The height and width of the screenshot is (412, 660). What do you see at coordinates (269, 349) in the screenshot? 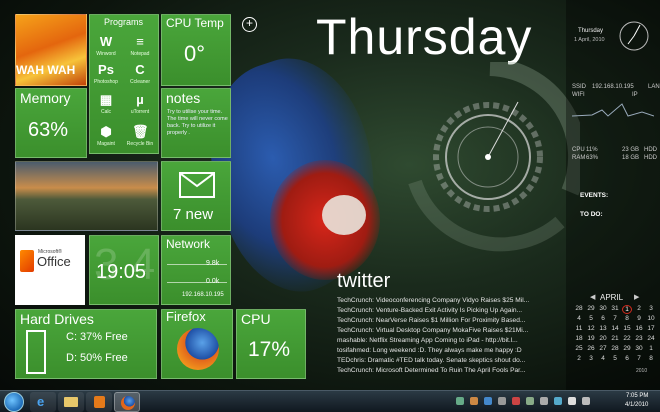
I see `cpu-value: 17%` at bounding box center [269, 349].